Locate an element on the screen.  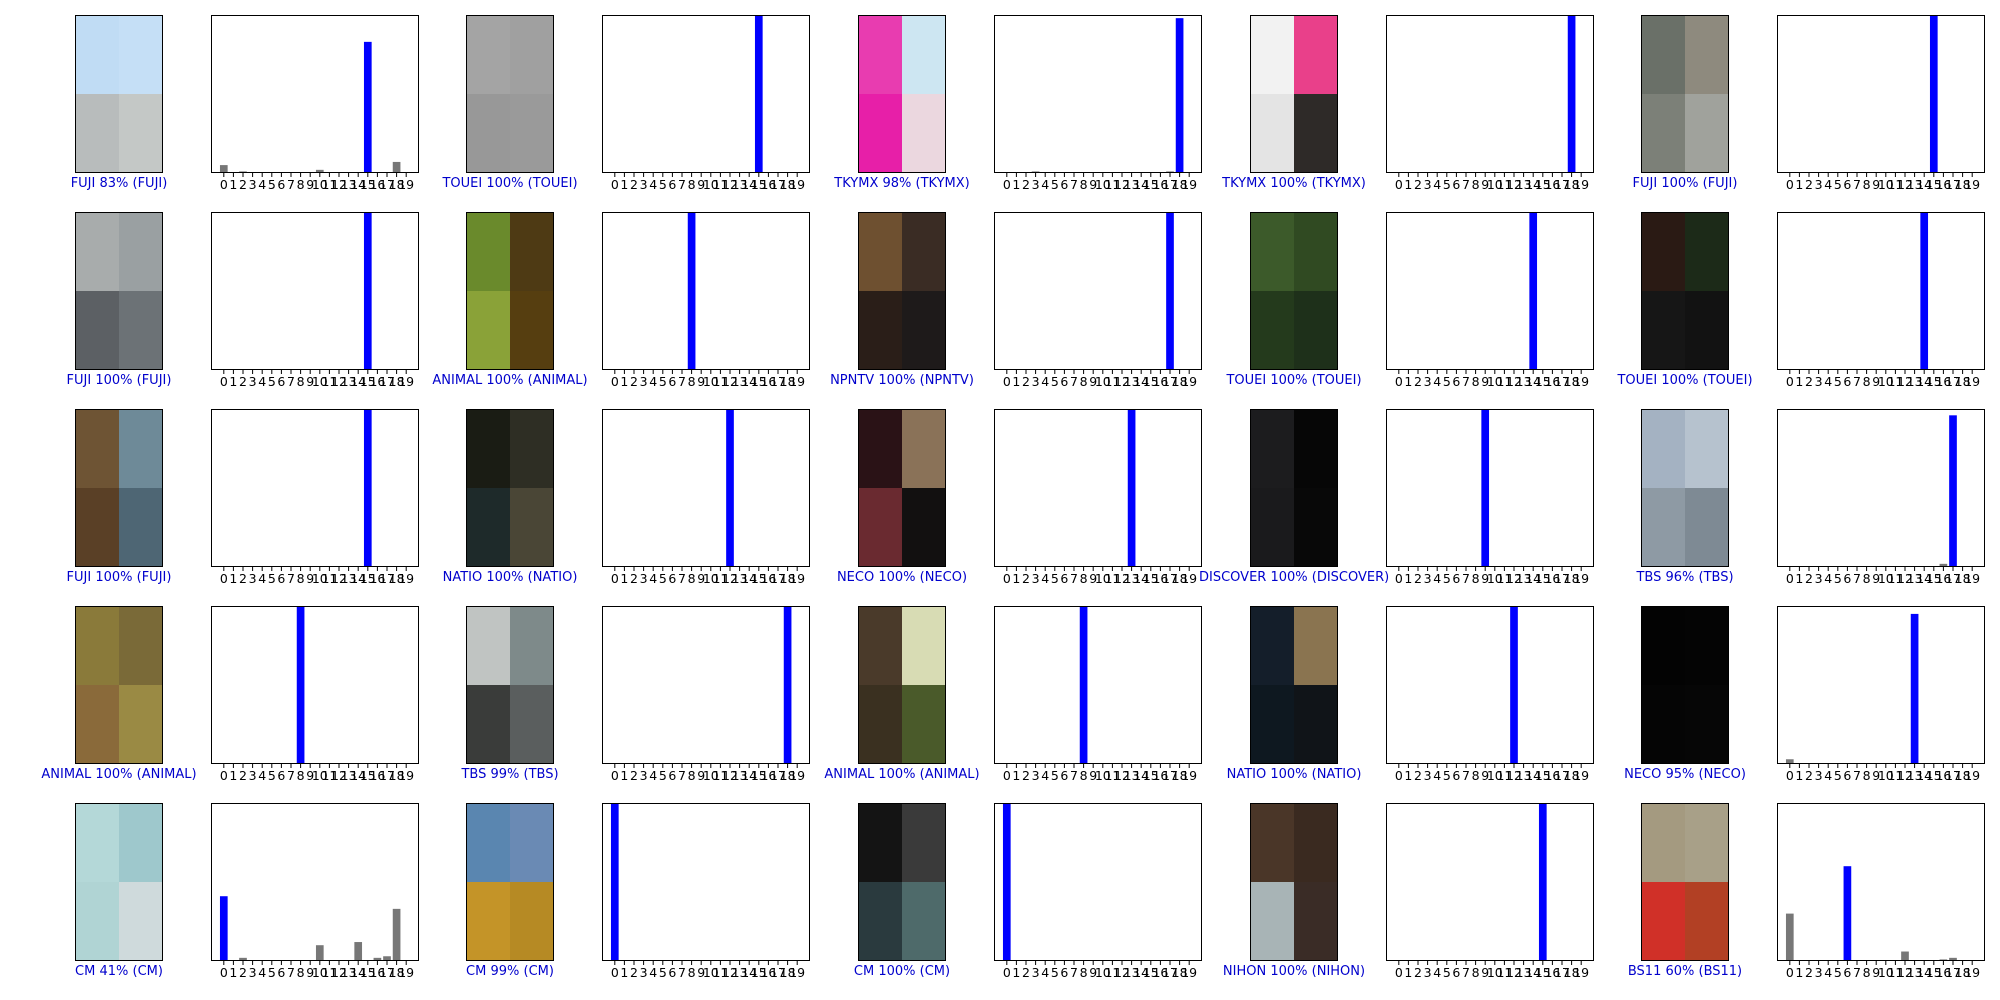
prediction-caption: FUJI 83% (FUJI) is located at coordinates (119, 183).